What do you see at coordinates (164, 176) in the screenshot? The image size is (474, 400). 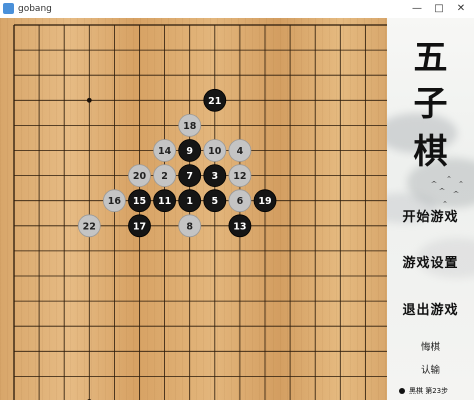 I see `stone-number-label: 2` at bounding box center [164, 176].